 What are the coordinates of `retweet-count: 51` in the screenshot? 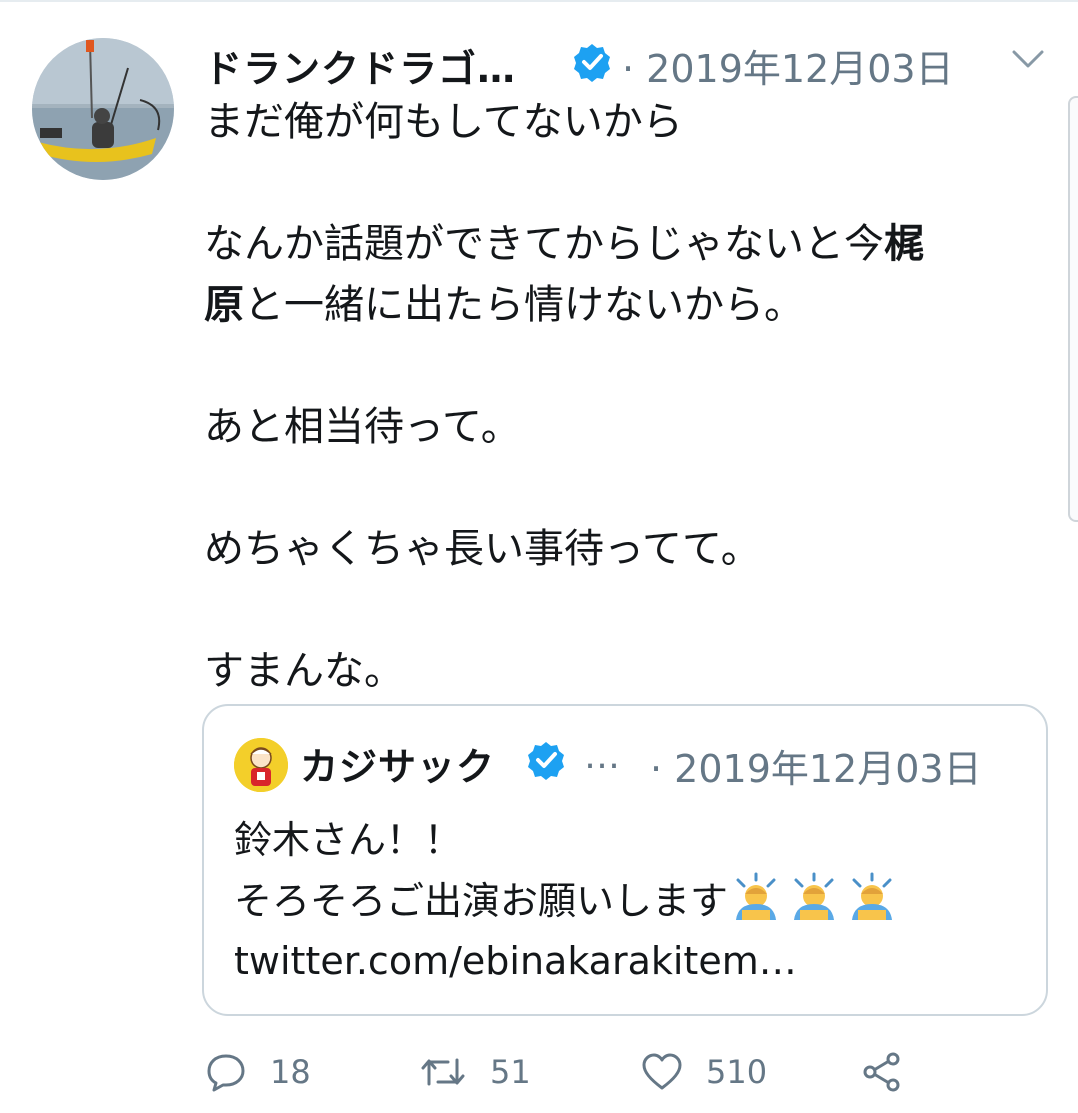 It's located at (510, 1072).